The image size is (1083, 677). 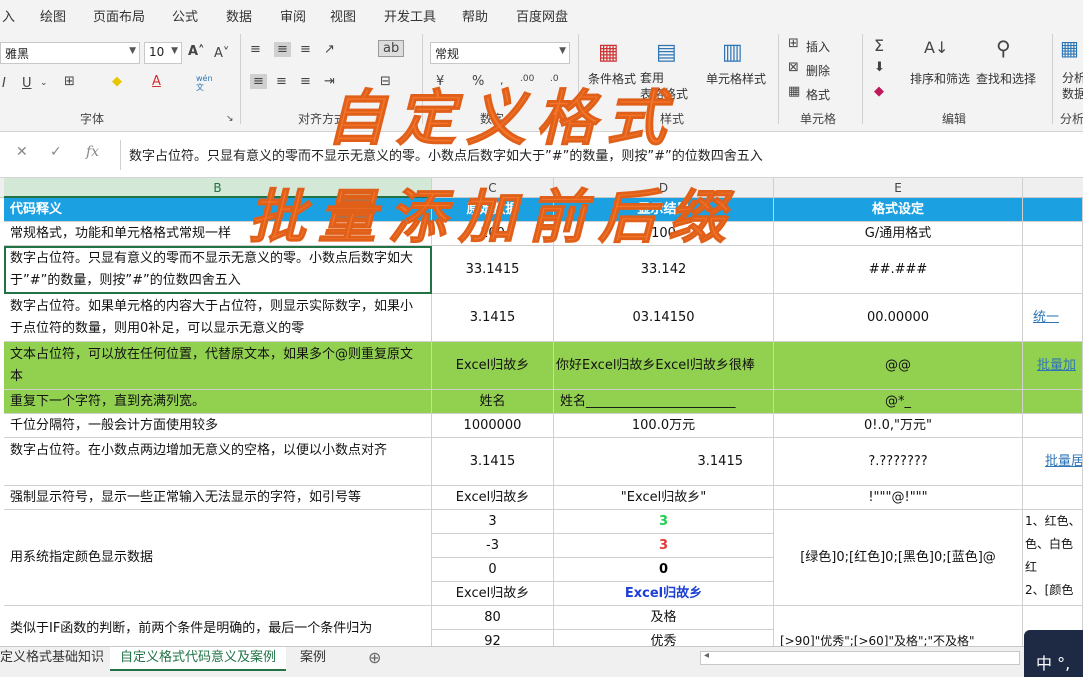 What do you see at coordinates (391, 48) in the screenshot?
I see `wrap-text-icon: ab` at bounding box center [391, 48].